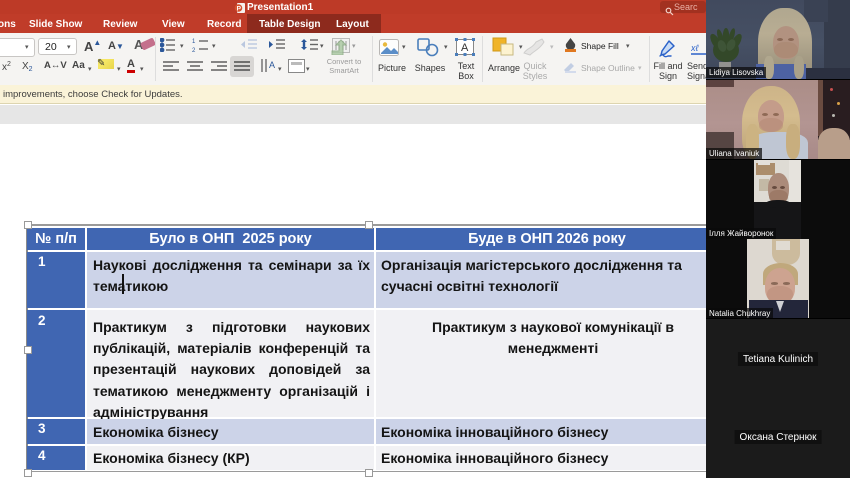 The image size is (850, 478). Describe the element at coordinates (194, 50) in the screenshot. I see `svg-text: 2` at that location.